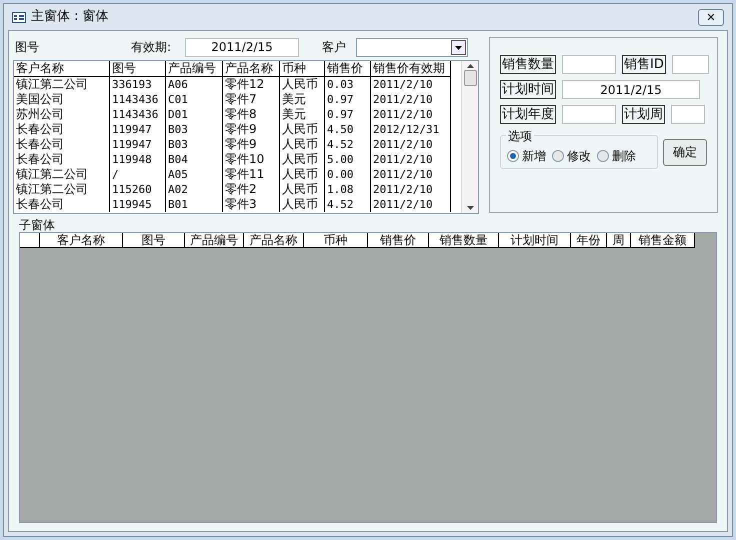 The width and height of the screenshot is (736, 540). Describe the element at coordinates (251, 99) in the screenshot. I see `list-cell: 零件7` at that location.